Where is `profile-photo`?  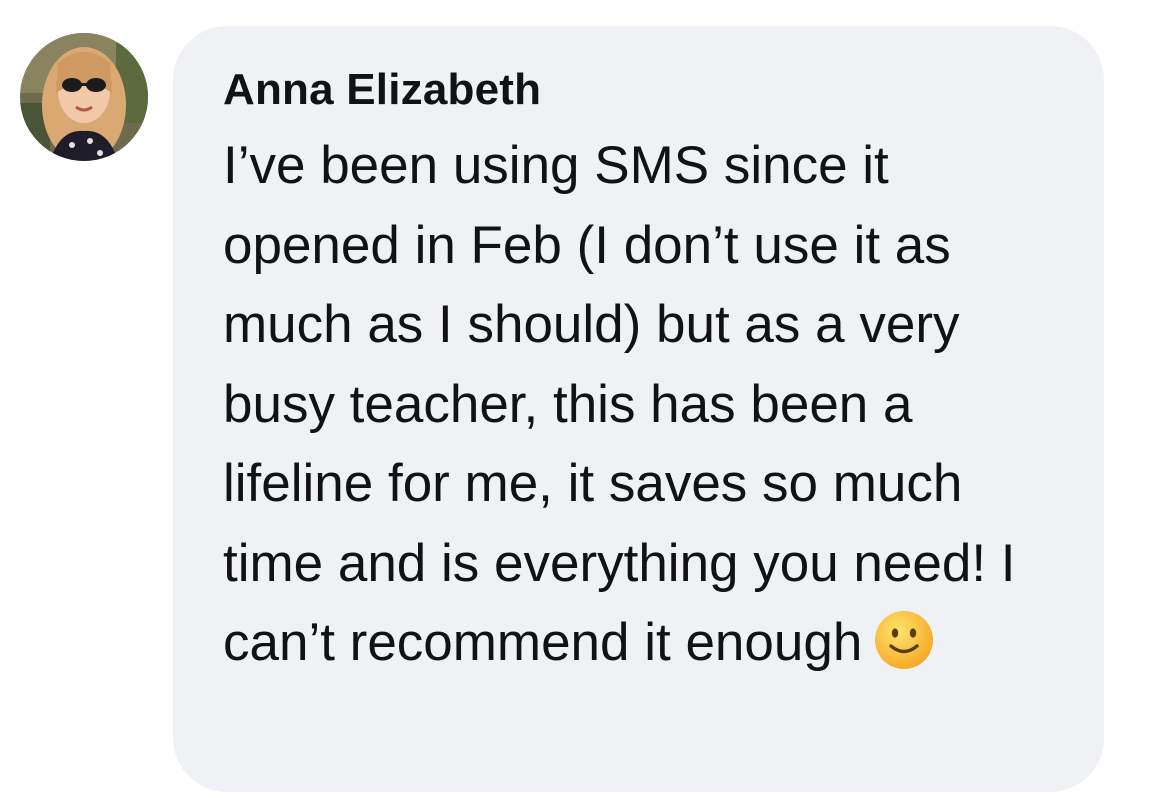
profile-photo is located at coordinates (84, 97).